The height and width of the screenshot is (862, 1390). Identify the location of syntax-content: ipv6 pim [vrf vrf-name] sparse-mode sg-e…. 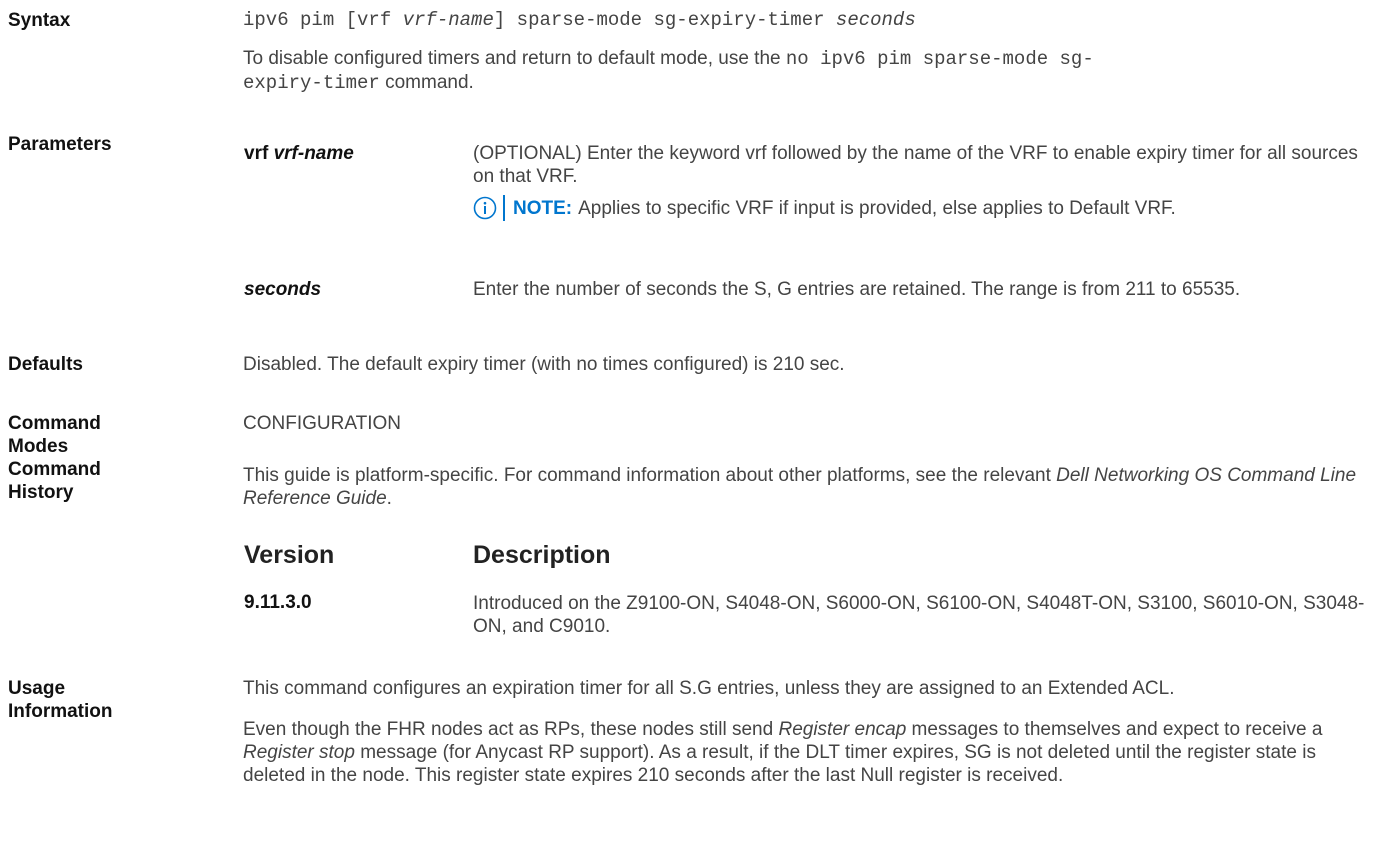
(808, 52).